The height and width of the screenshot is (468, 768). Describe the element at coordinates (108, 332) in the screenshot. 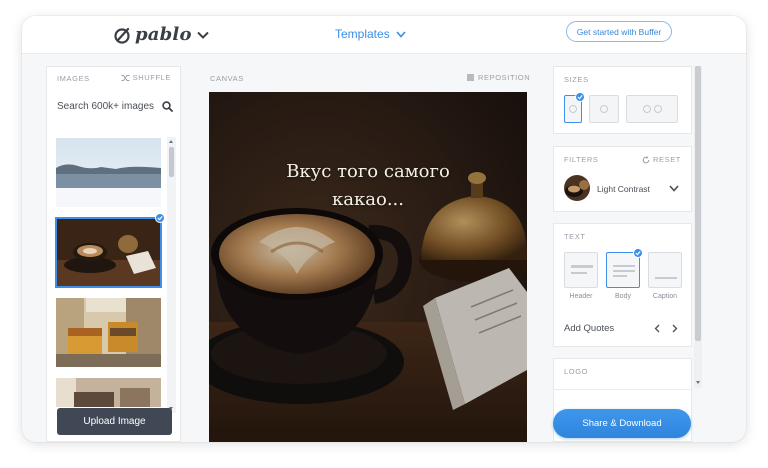

I see `image-thumbnail-tram` at that location.